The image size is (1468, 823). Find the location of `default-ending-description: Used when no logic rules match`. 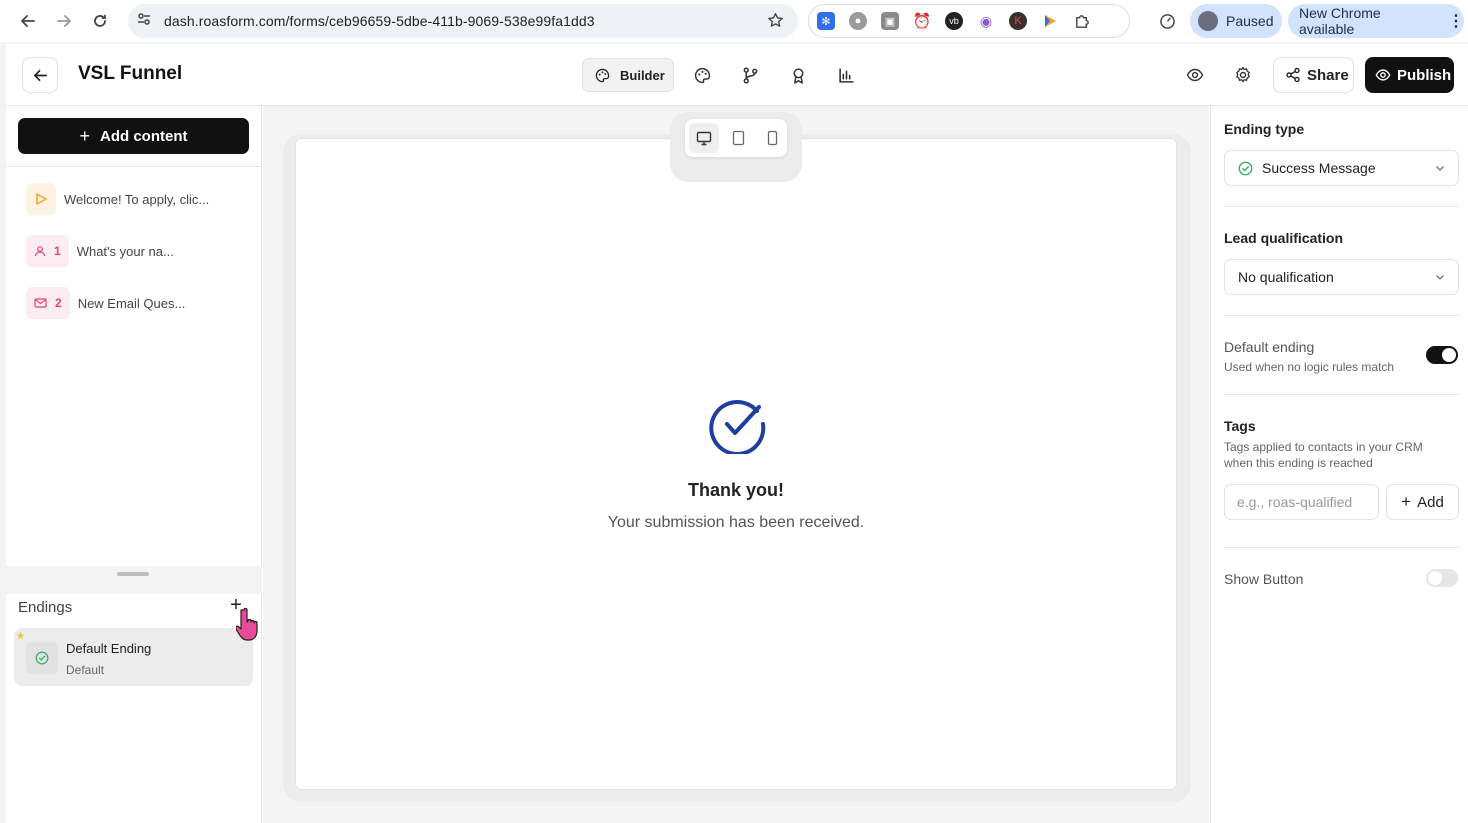

default-ending-description: Used when no logic rules match is located at coordinates (1309, 367).